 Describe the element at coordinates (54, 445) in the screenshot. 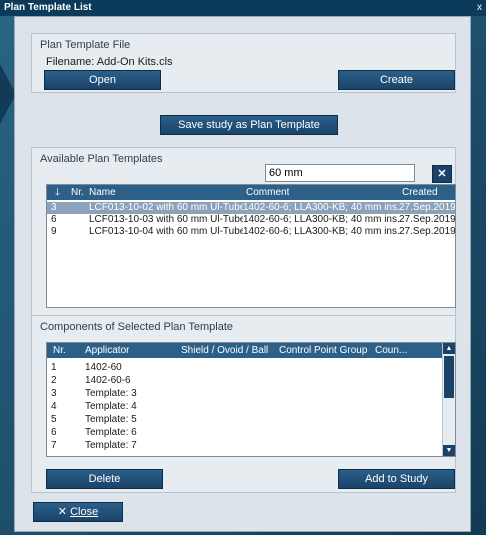

I see `row-nr: 7` at that location.